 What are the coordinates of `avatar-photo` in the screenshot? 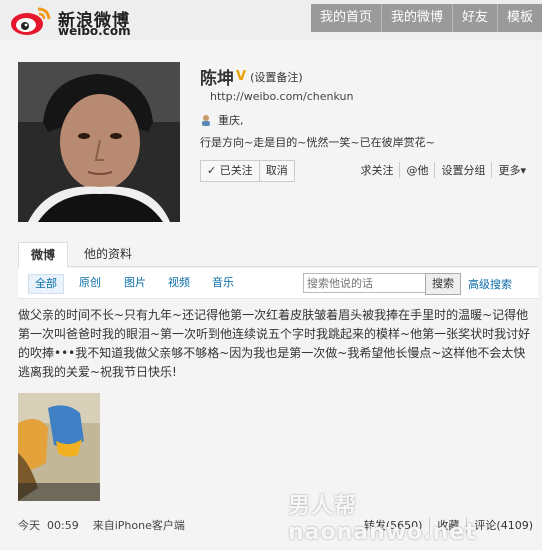 It's located at (99, 142).